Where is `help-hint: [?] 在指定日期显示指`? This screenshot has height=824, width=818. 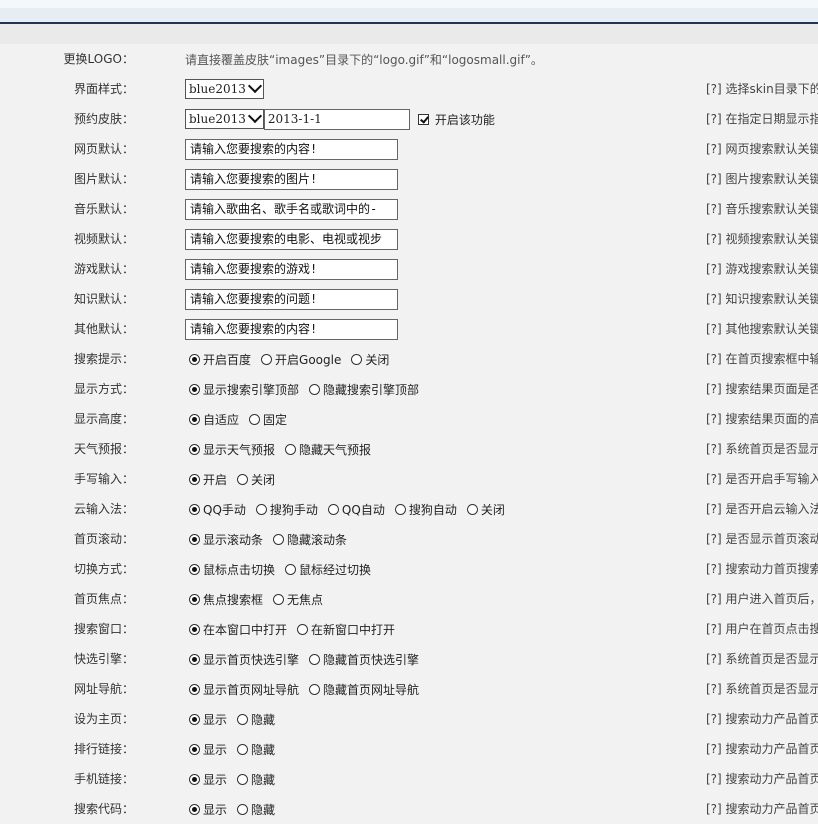 help-hint: [?] 在指定日期显示指 is located at coordinates (762, 119).